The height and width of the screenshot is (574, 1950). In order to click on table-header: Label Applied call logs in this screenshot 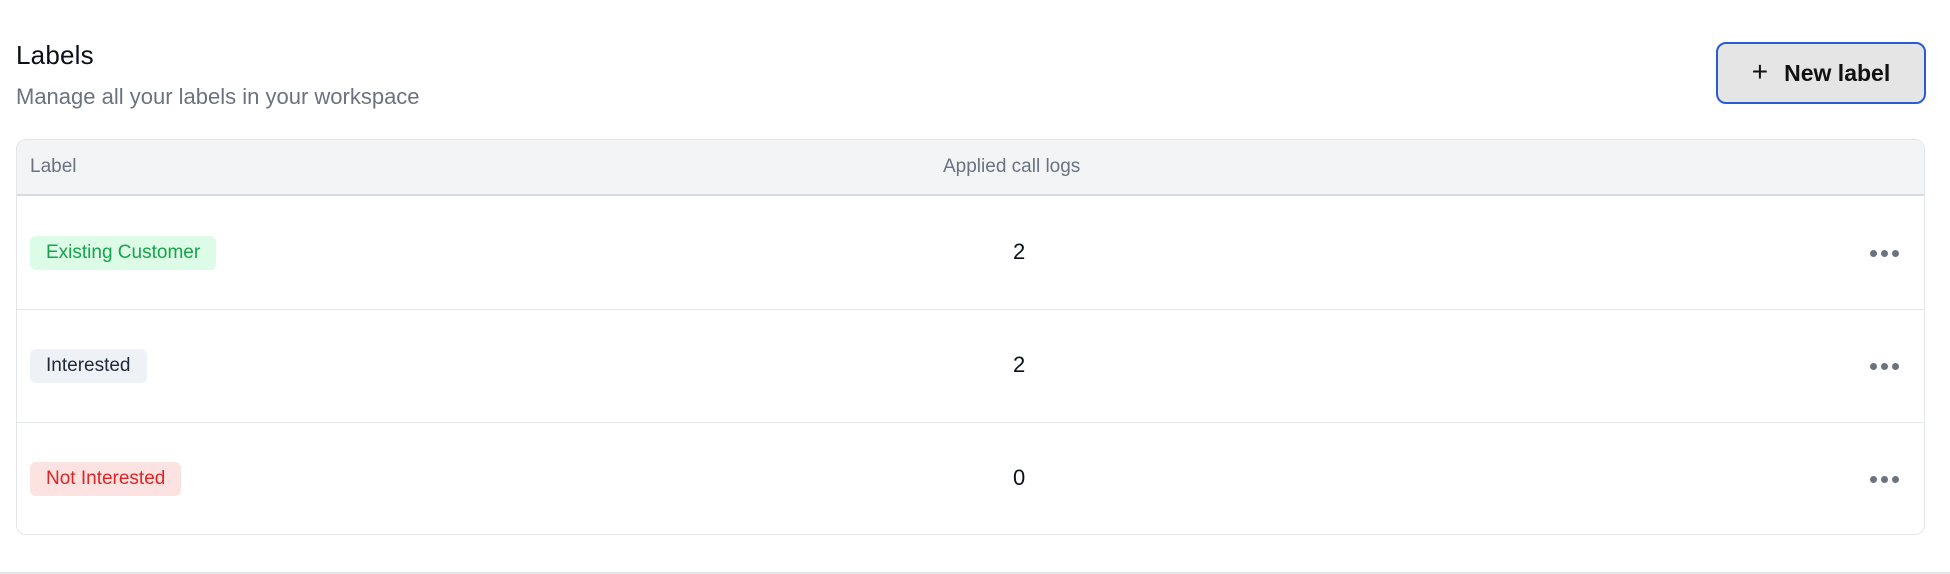, I will do `click(970, 168)`.